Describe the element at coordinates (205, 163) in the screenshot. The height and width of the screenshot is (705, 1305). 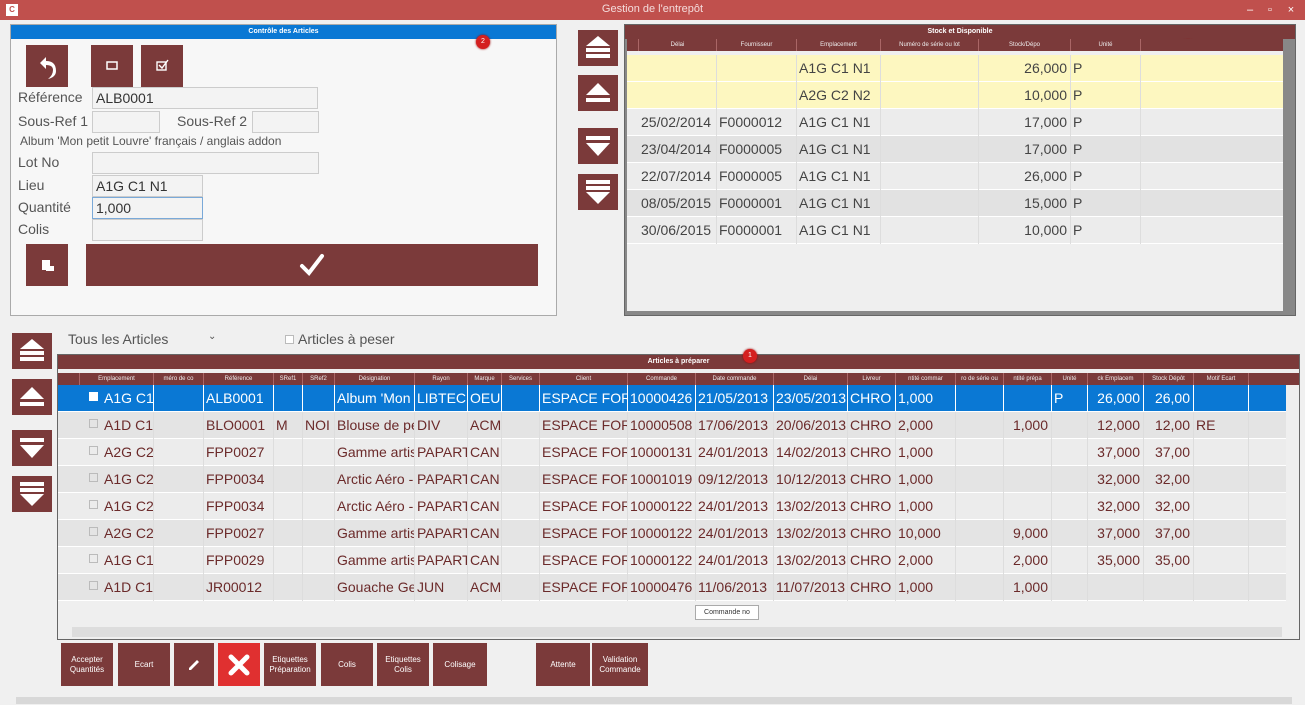
I see `lot-field` at that location.